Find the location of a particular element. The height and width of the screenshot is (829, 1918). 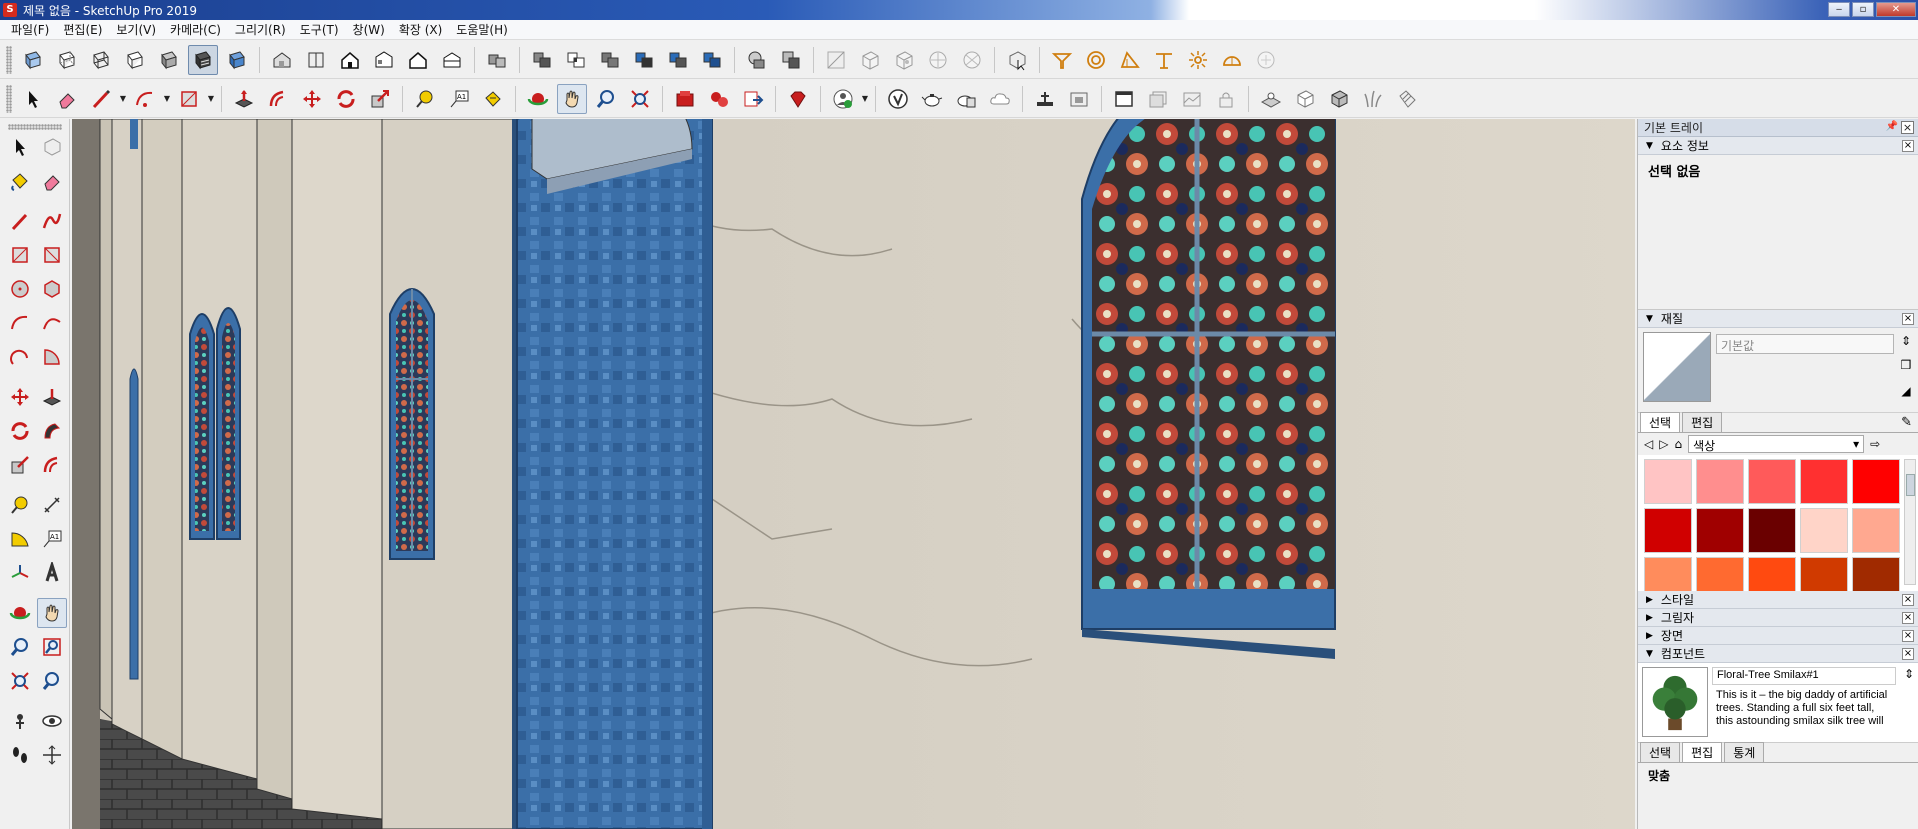

select-icon is located at coordinates (33, 99).